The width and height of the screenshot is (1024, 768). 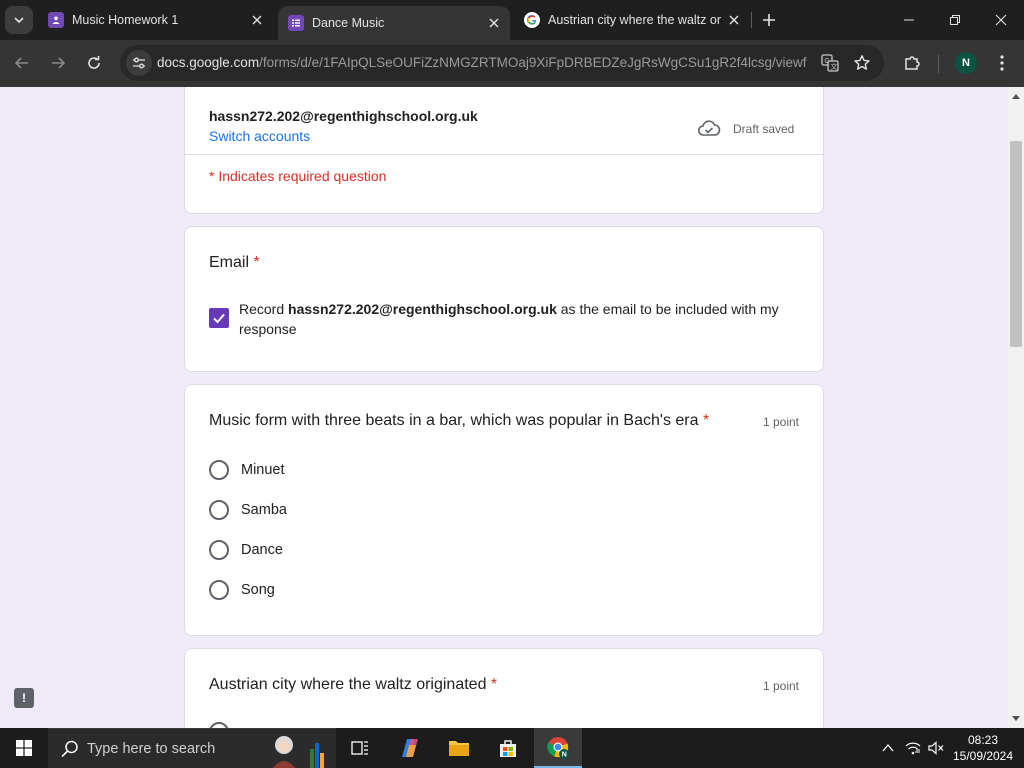 I want to click on restore-icon, so click(x=955, y=20).